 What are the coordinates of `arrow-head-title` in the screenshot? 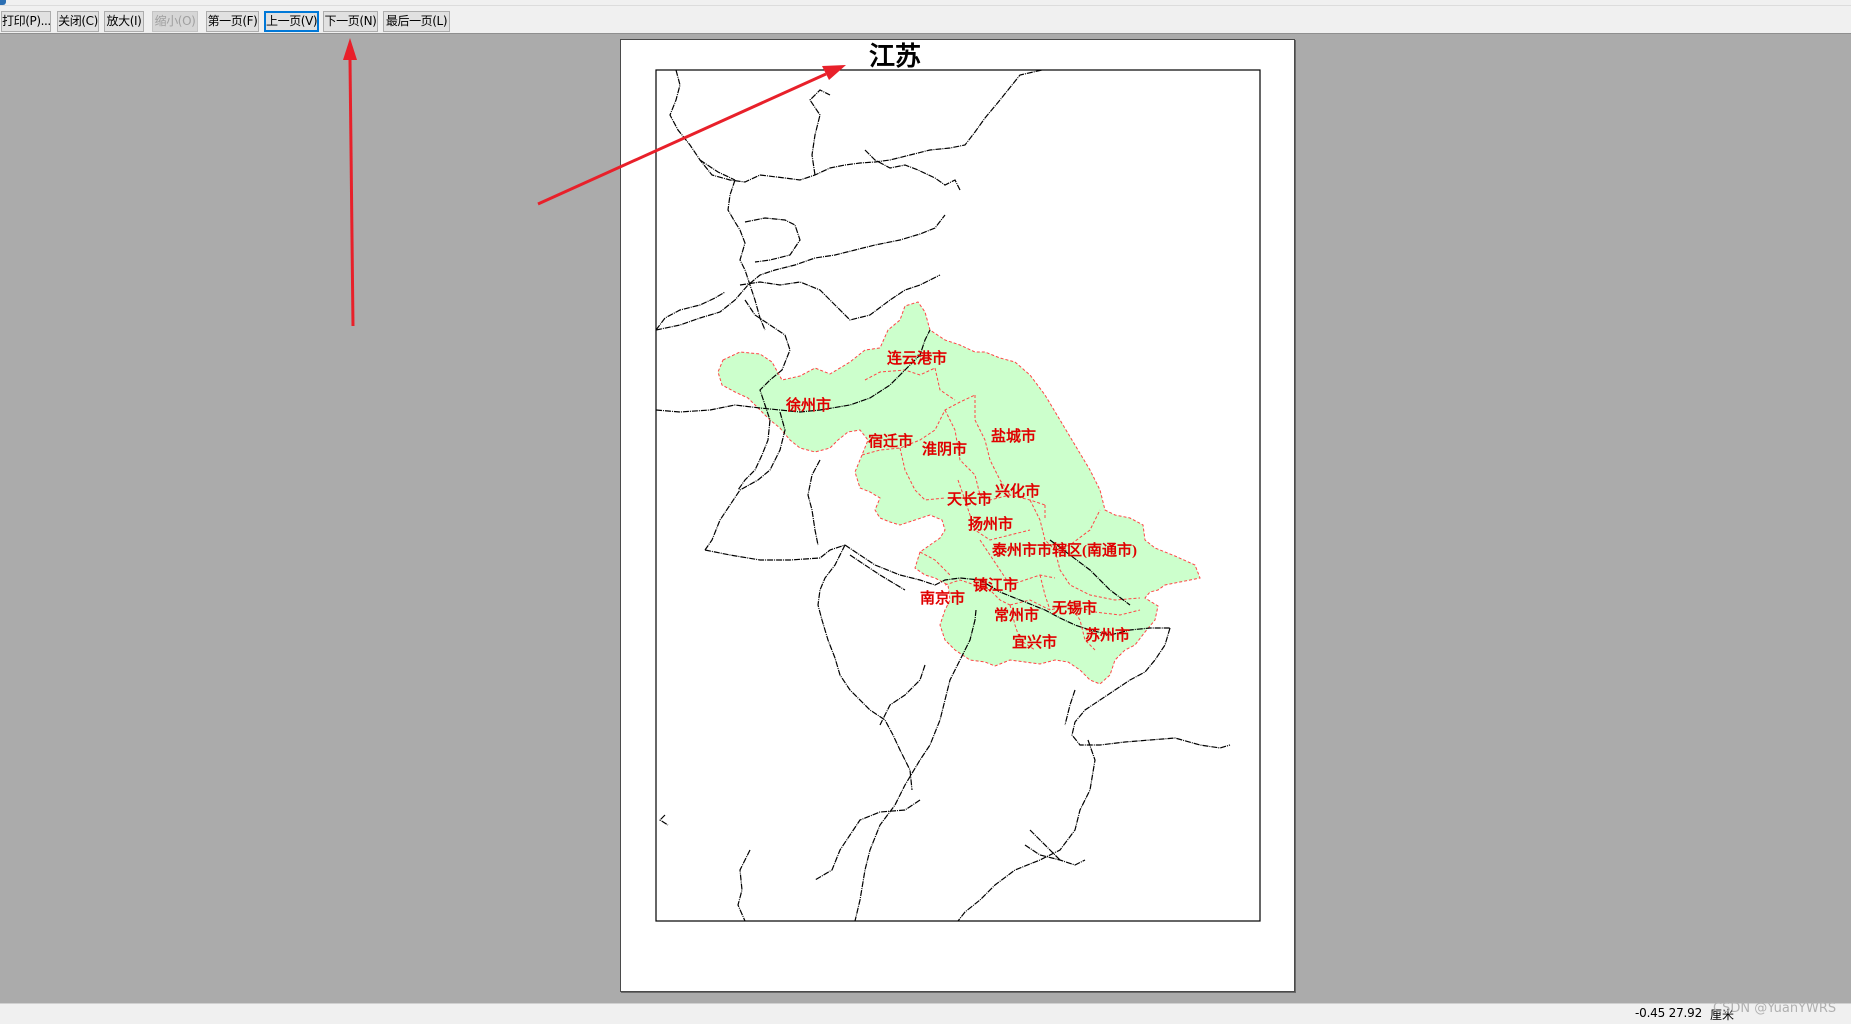 It's located at (834, 72).